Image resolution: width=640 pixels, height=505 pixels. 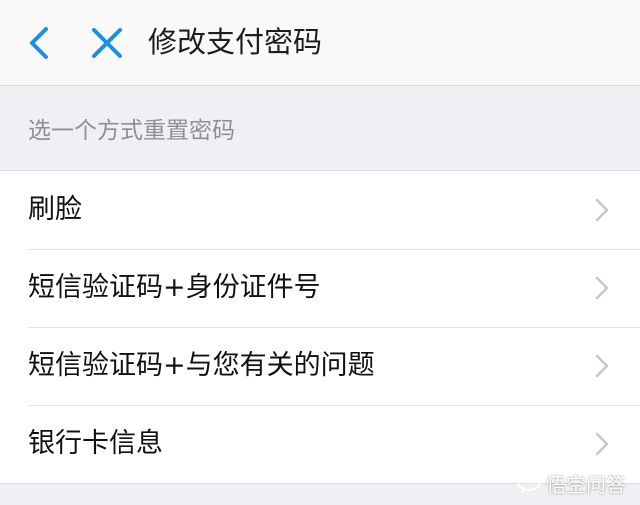 I want to click on page-title: 修改支付密码, so click(x=235, y=42).